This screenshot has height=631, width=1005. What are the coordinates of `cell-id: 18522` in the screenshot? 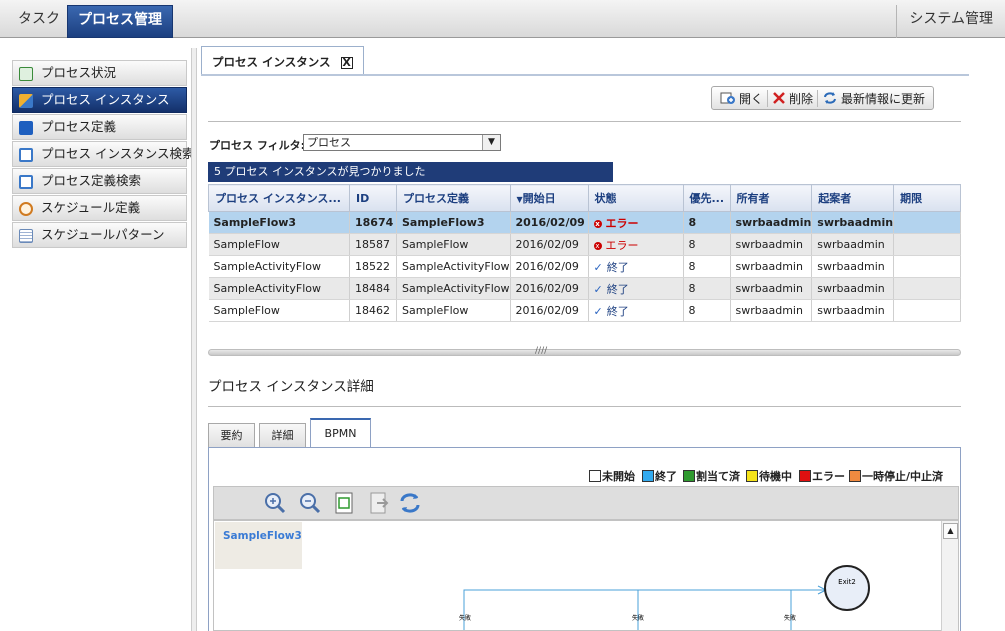 It's located at (373, 266).